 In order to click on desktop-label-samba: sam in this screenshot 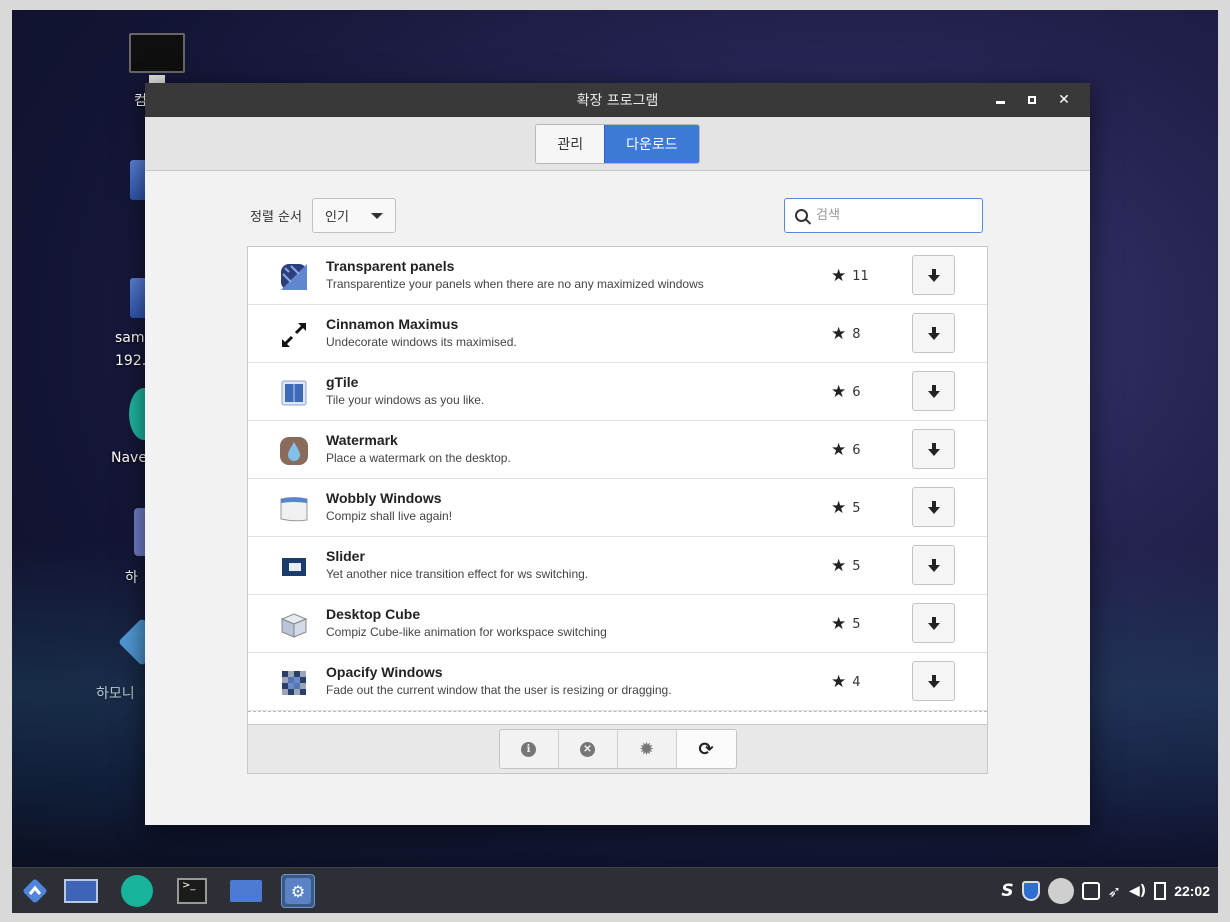, I will do `click(130, 338)`.